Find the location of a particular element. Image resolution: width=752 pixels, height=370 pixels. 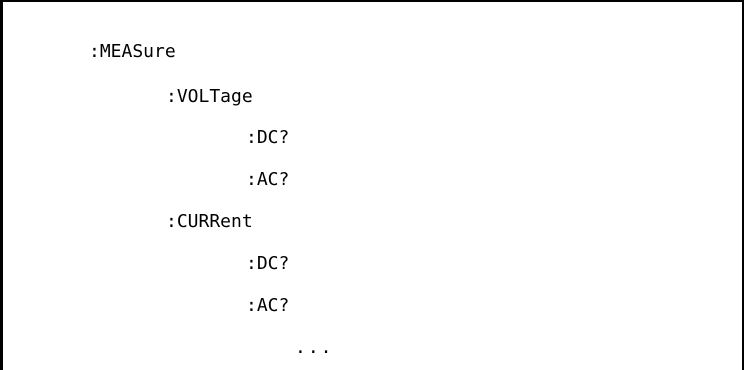

voltage-ac-query: :AC? is located at coordinates (268, 179).